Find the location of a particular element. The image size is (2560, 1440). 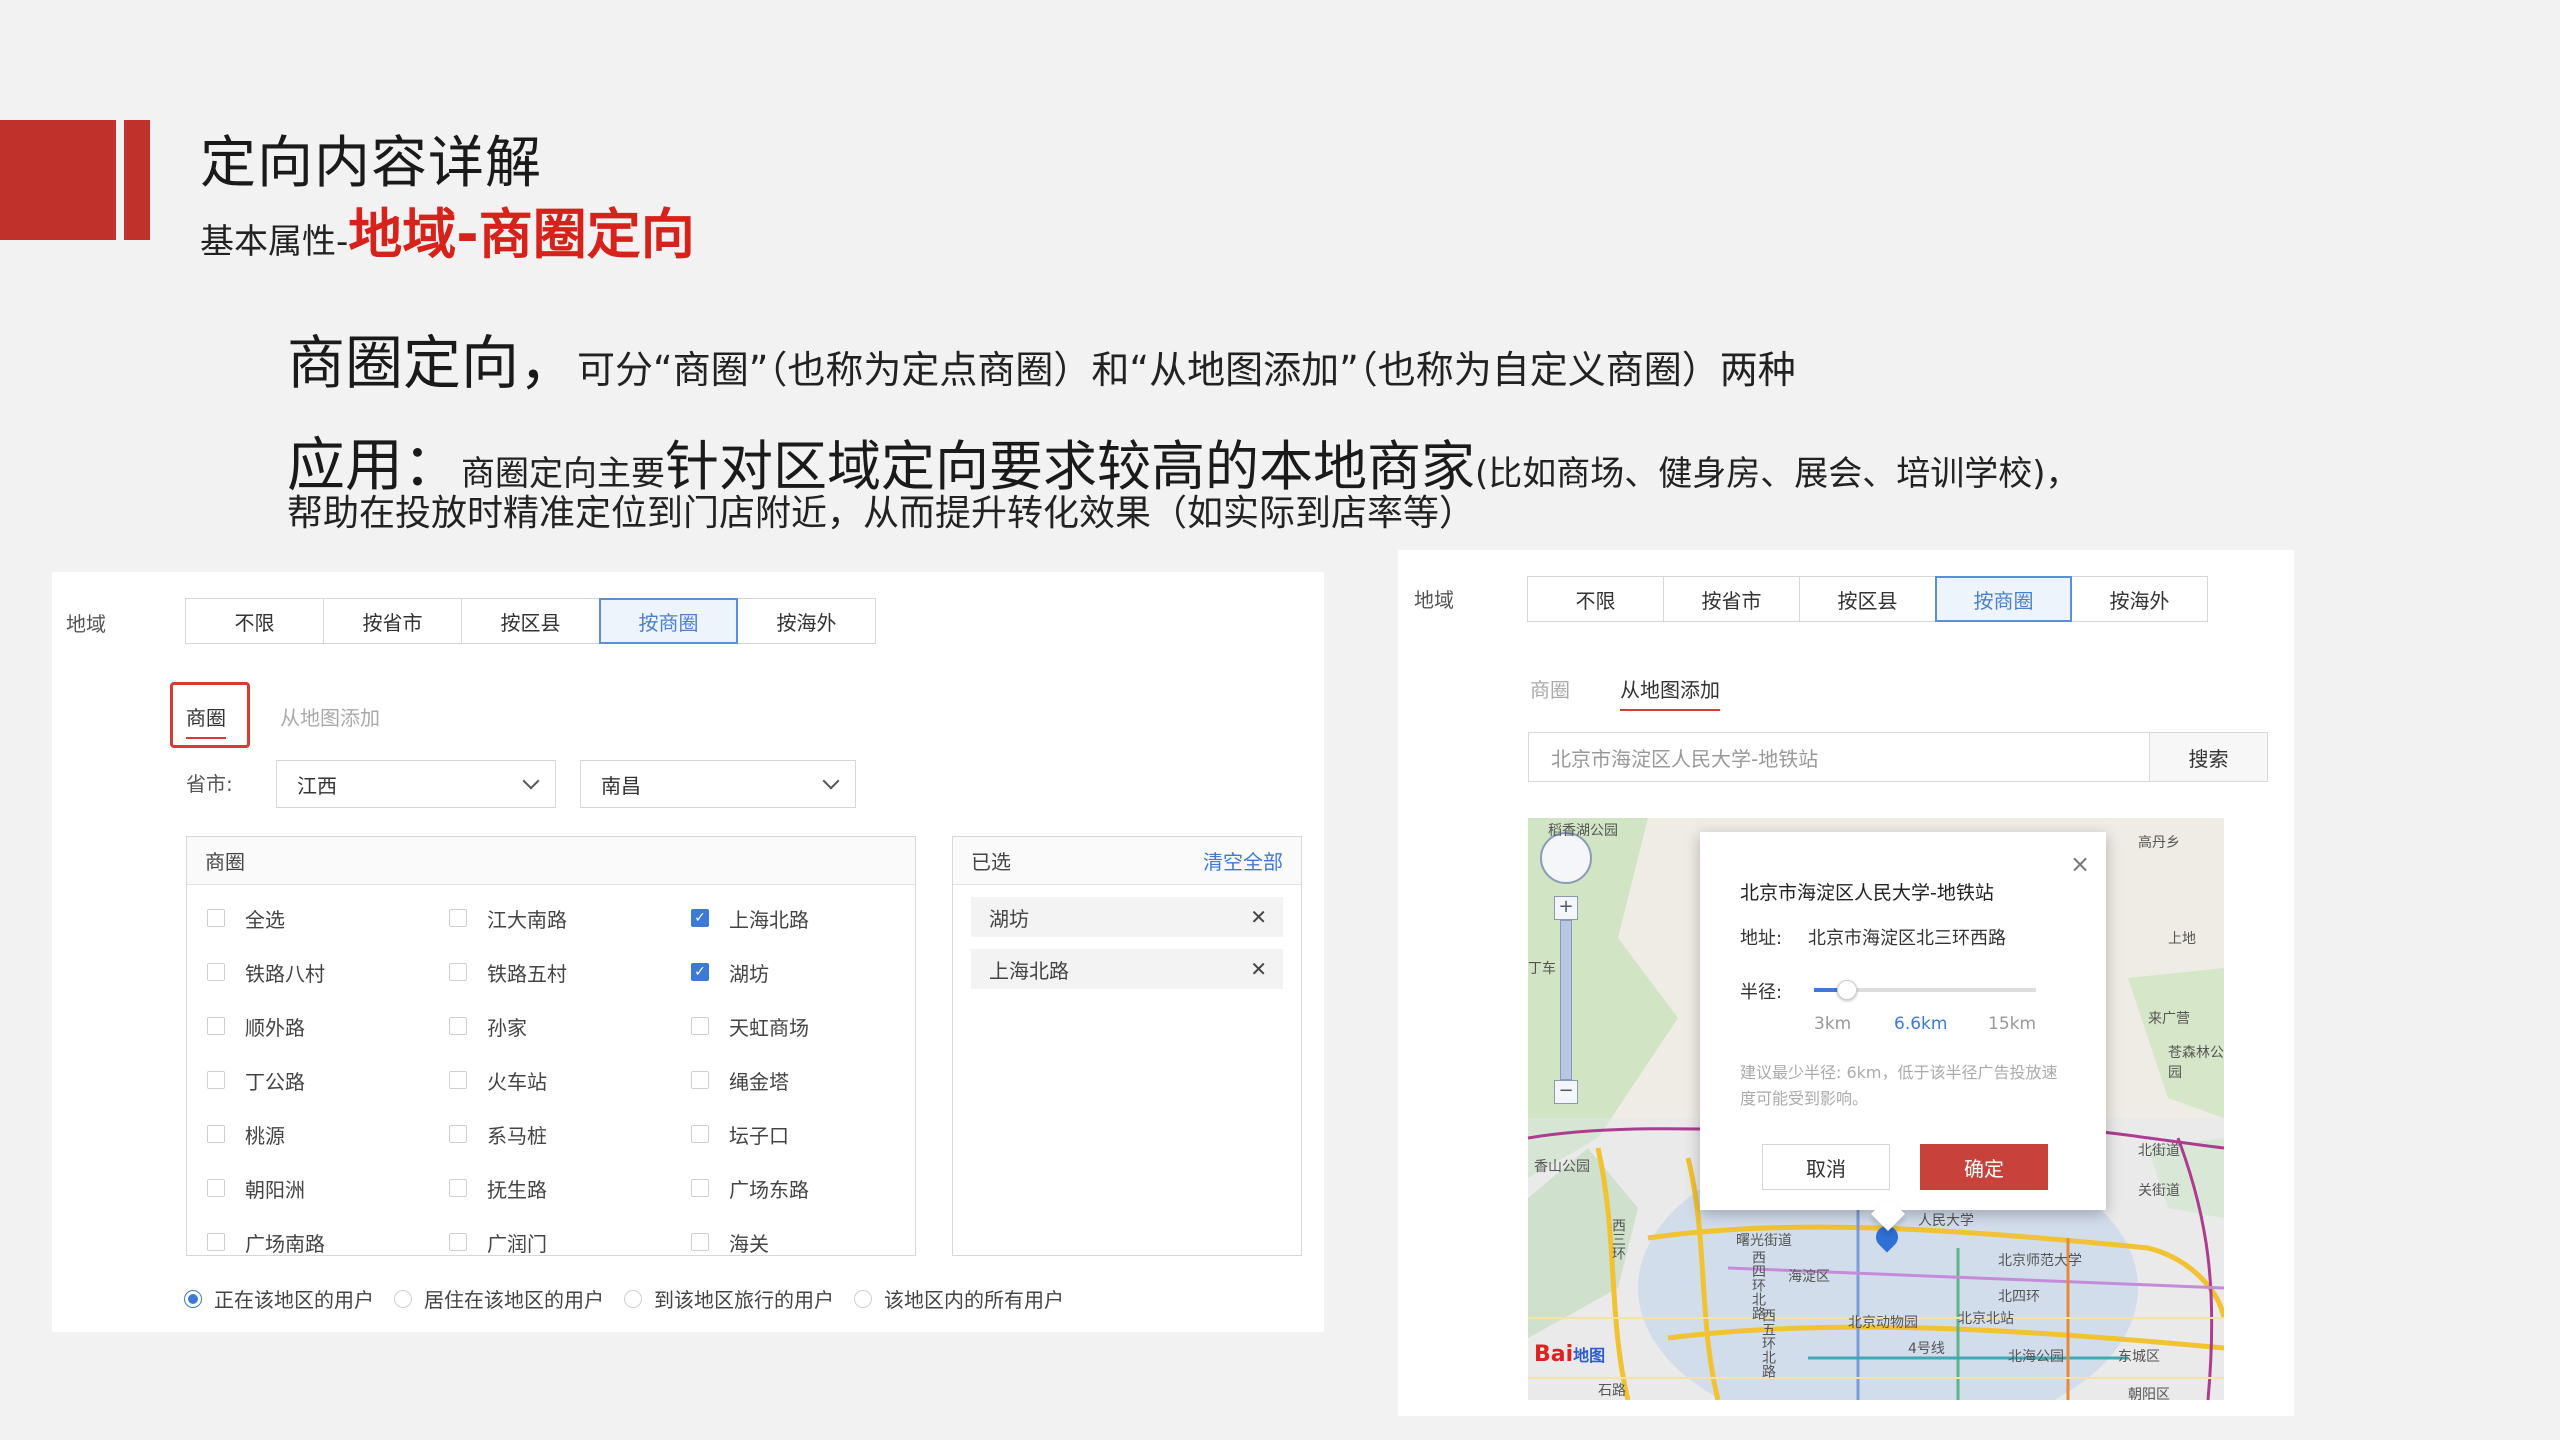

list-item-label: 抚生路 is located at coordinates (517, 1189).